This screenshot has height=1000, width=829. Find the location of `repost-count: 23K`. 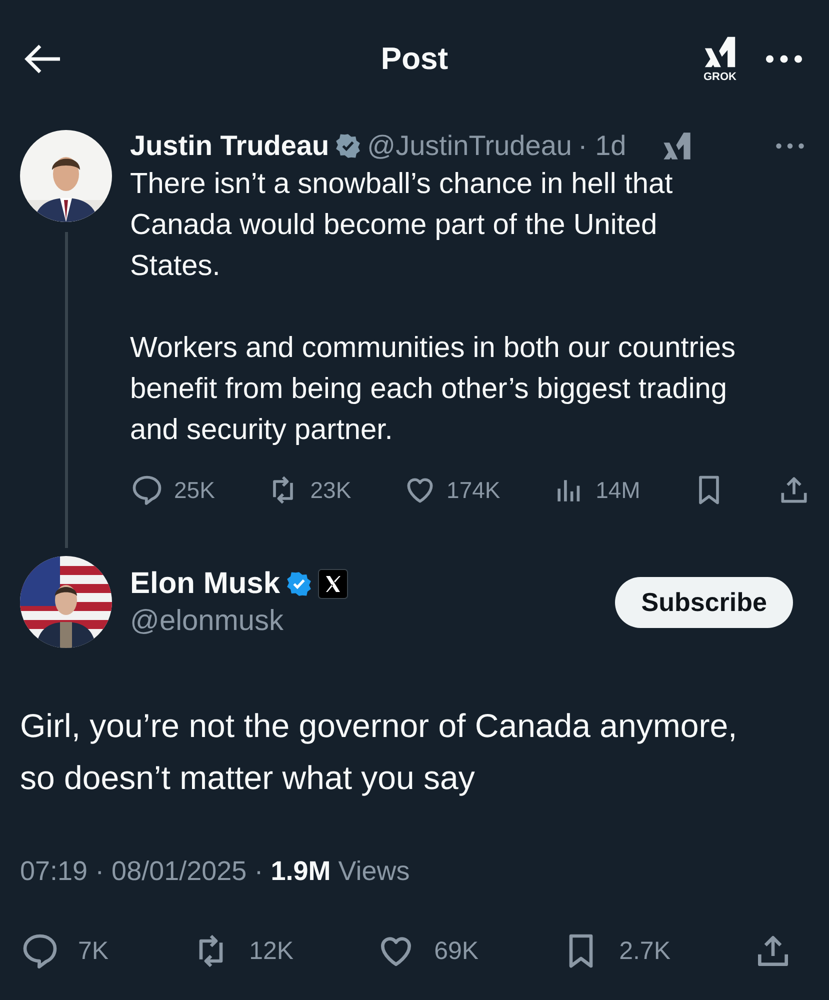

repost-count: 23K is located at coordinates (331, 490).